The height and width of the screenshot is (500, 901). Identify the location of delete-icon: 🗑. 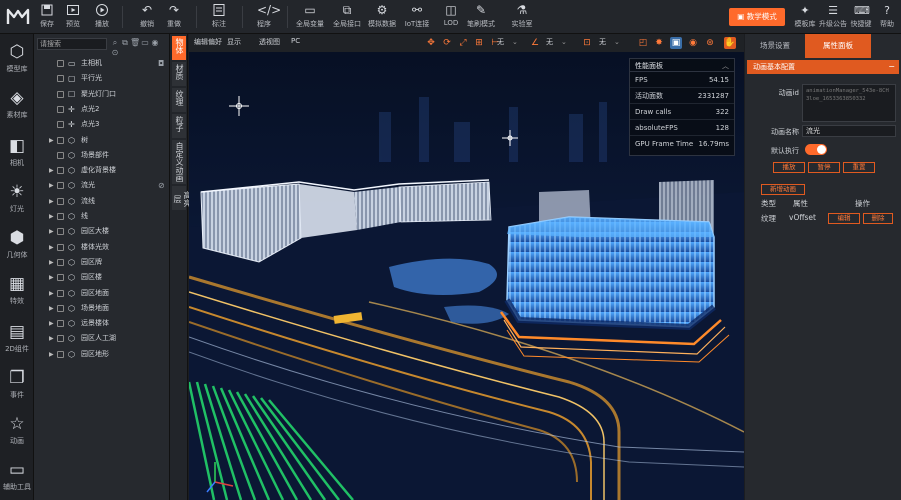
(135, 42).